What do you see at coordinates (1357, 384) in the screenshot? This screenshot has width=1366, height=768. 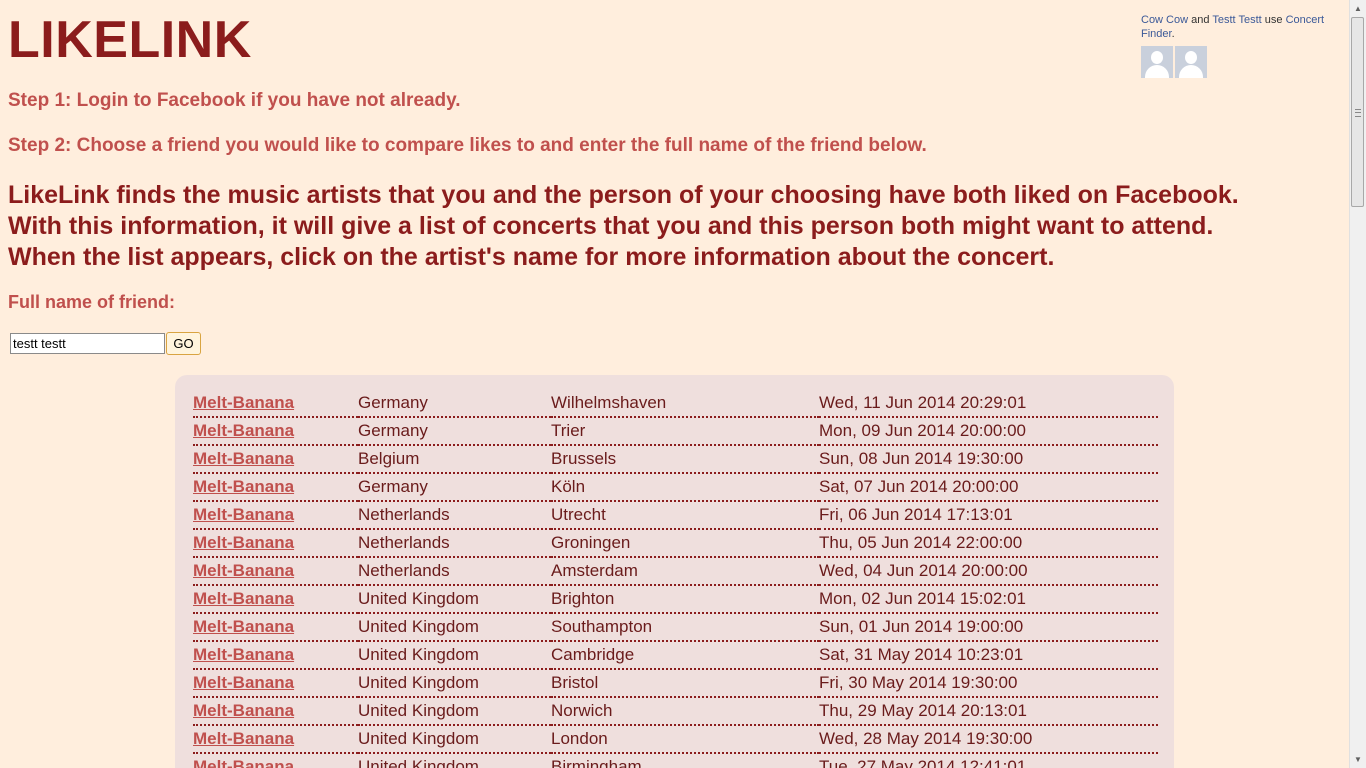 I see `vertical-scrollbar: ▲ ▼` at bounding box center [1357, 384].